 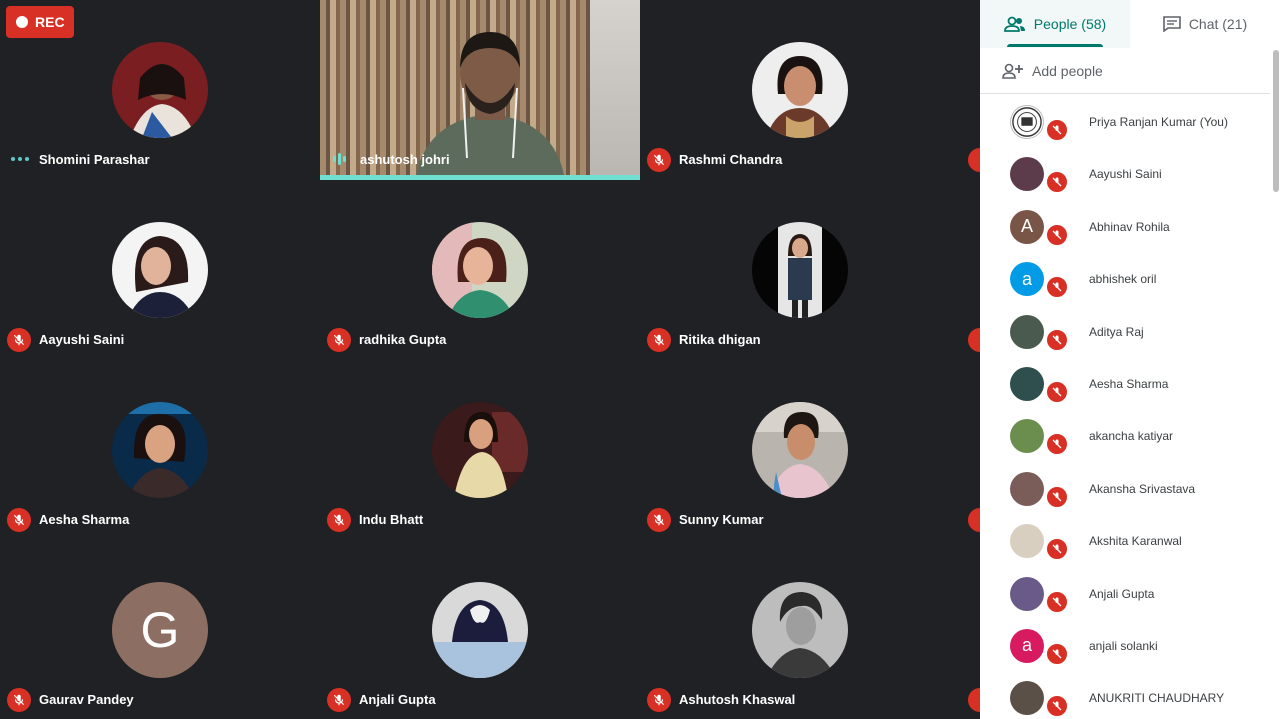 What do you see at coordinates (1027, 645) in the screenshot?
I see `avatar-initial: a` at bounding box center [1027, 645].